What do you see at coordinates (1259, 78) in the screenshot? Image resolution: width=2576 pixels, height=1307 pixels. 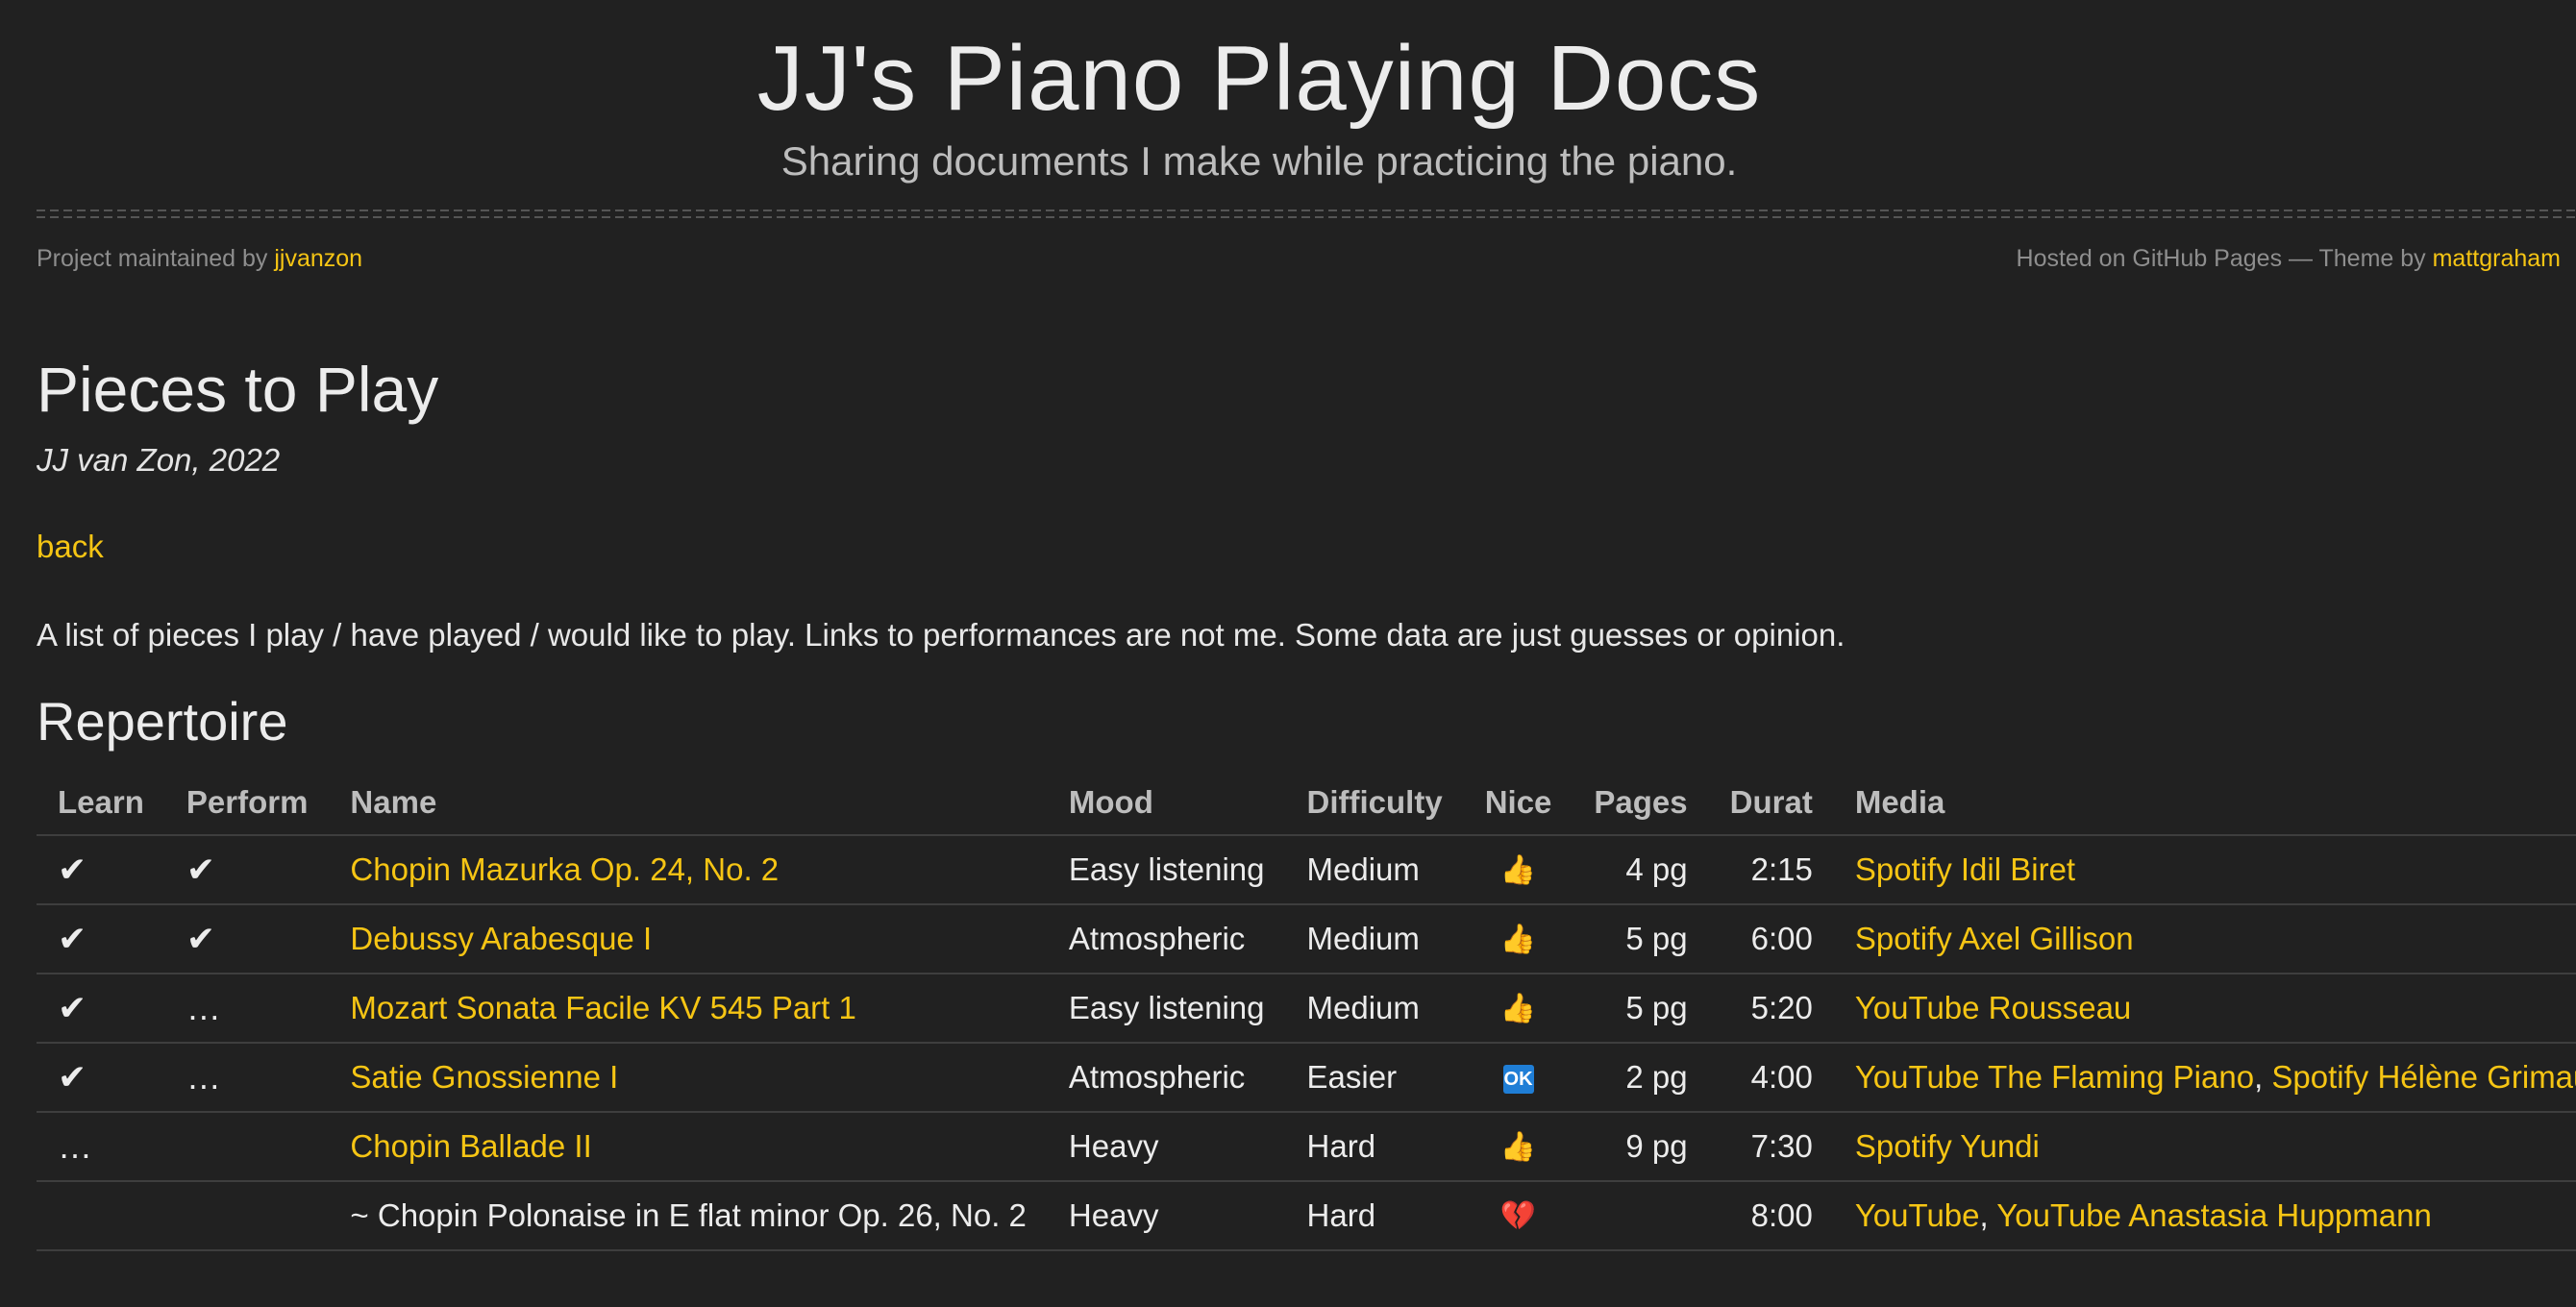 I see `site-title: JJ's Piano Playing Docs` at bounding box center [1259, 78].